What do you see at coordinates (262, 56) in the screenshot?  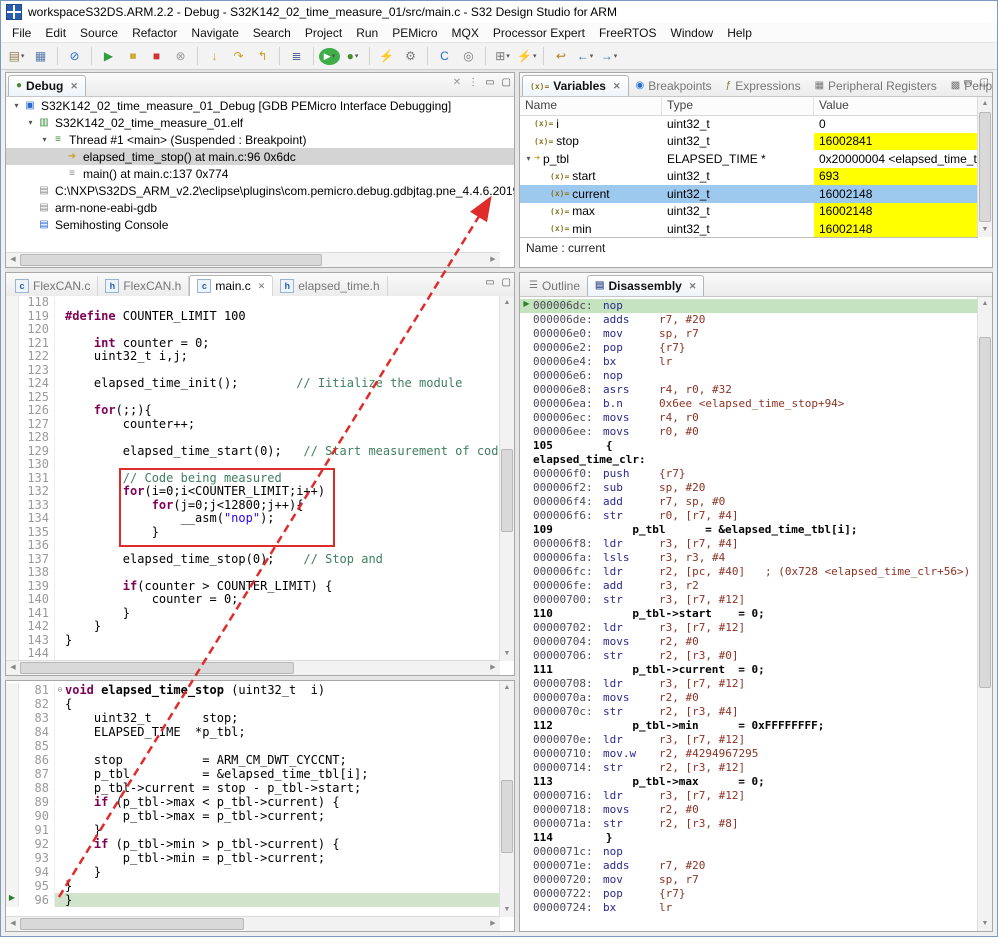 I see `step-return-button: ↰` at bounding box center [262, 56].